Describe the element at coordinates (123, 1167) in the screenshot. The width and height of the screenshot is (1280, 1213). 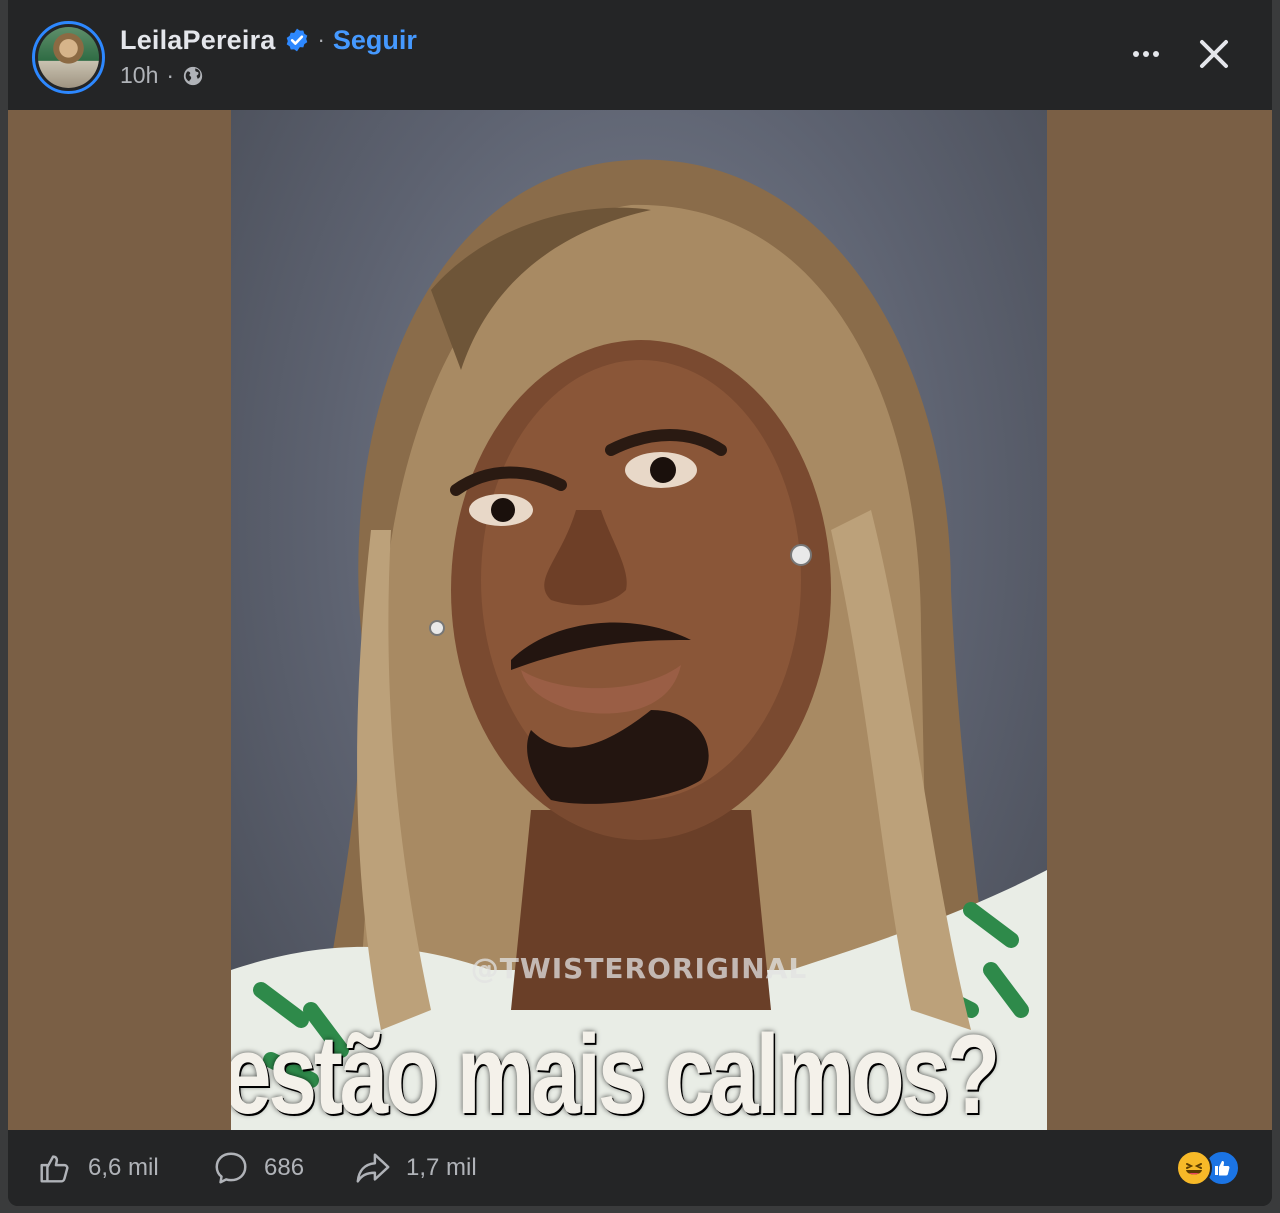
I see `like-count: 6,6 mil` at that location.